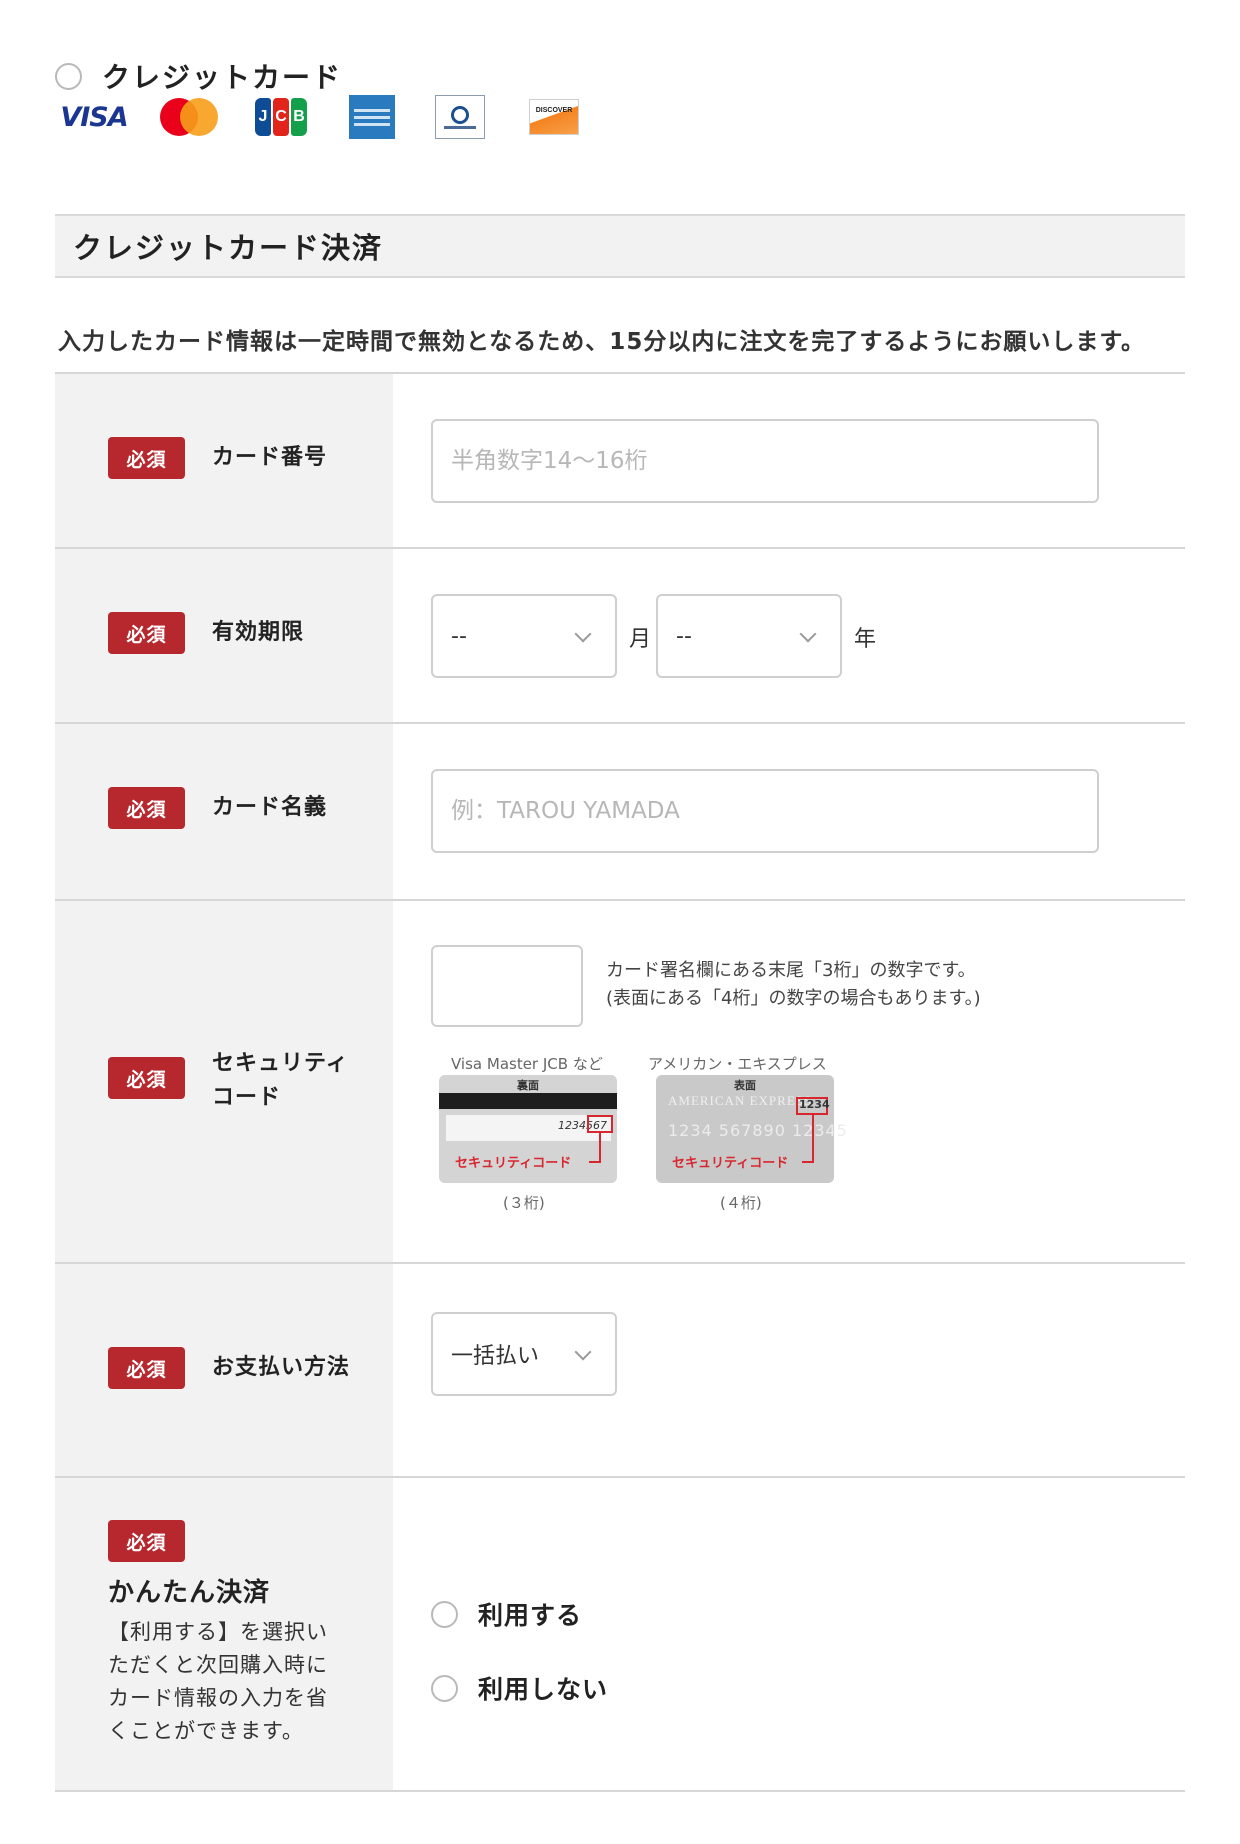 Image resolution: width=1240 pixels, height=1844 pixels. Describe the element at coordinates (791, 970) in the screenshot. I see `security-code-help-line1: カード署名欄にある末尾「3桁」の数字です。` at that location.